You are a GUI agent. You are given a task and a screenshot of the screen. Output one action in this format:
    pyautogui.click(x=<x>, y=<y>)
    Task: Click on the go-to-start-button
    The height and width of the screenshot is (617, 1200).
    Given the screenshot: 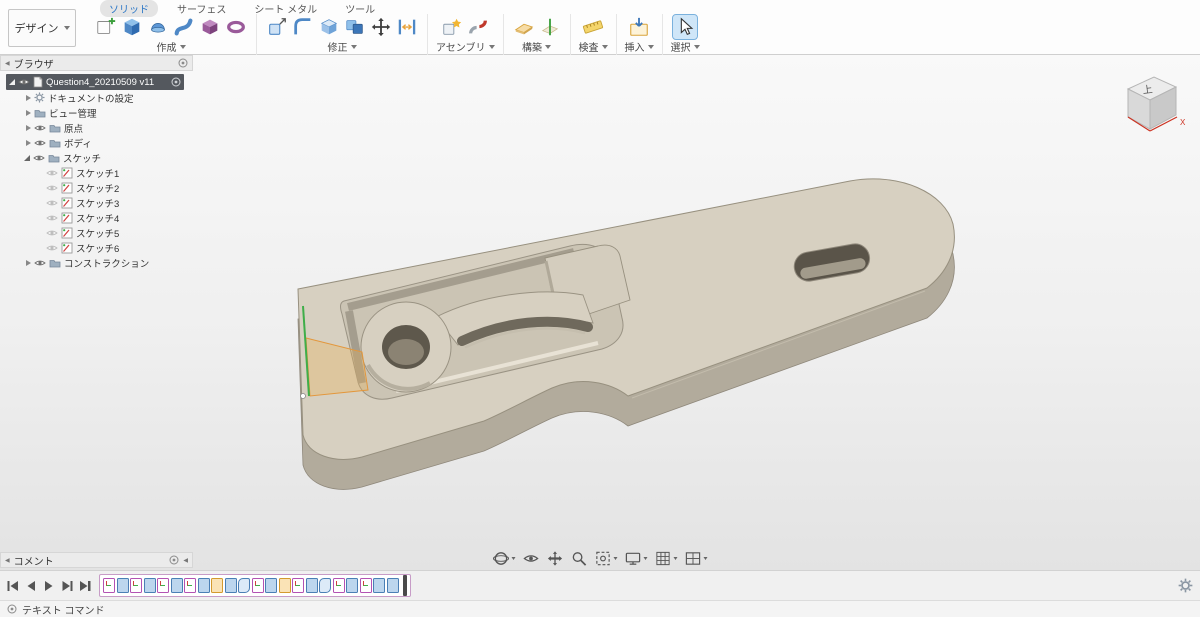 What is the action you would take?
    pyautogui.click(x=13, y=586)
    